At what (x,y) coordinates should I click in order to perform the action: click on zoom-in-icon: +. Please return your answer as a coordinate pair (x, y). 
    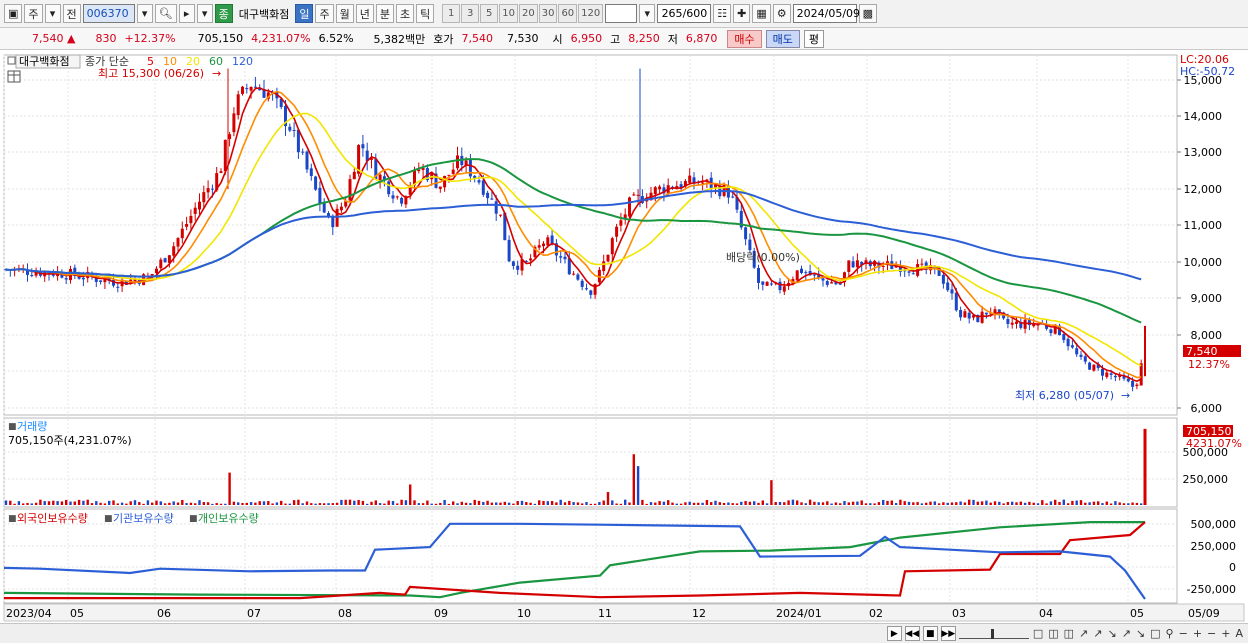
    Looking at the image, I should click on (1197, 633).